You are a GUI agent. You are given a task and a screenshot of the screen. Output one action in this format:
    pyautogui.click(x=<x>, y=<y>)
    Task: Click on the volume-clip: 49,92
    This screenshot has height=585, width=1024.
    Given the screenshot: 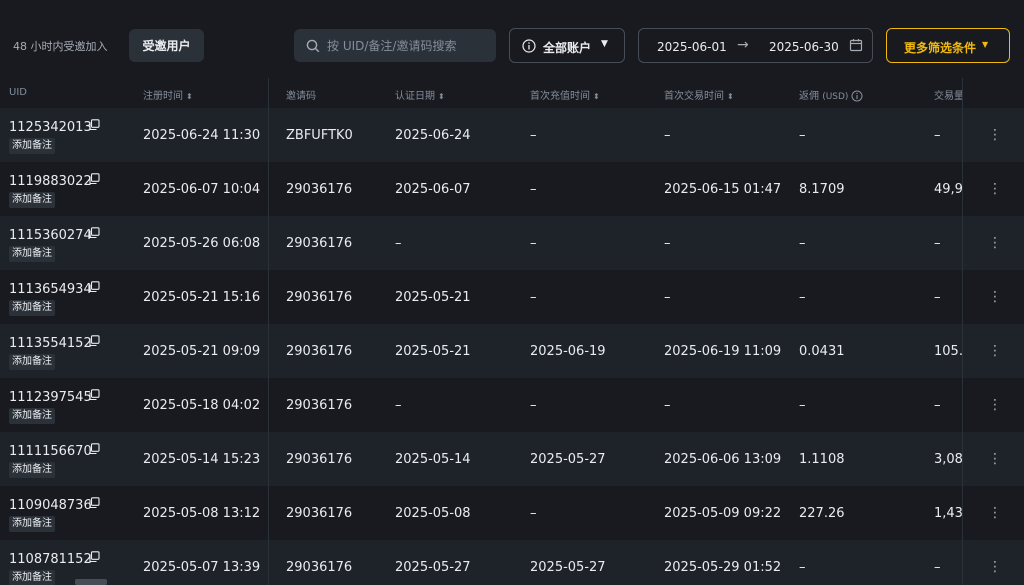 What is the action you would take?
    pyautogui.click(x=948, y=189)
    